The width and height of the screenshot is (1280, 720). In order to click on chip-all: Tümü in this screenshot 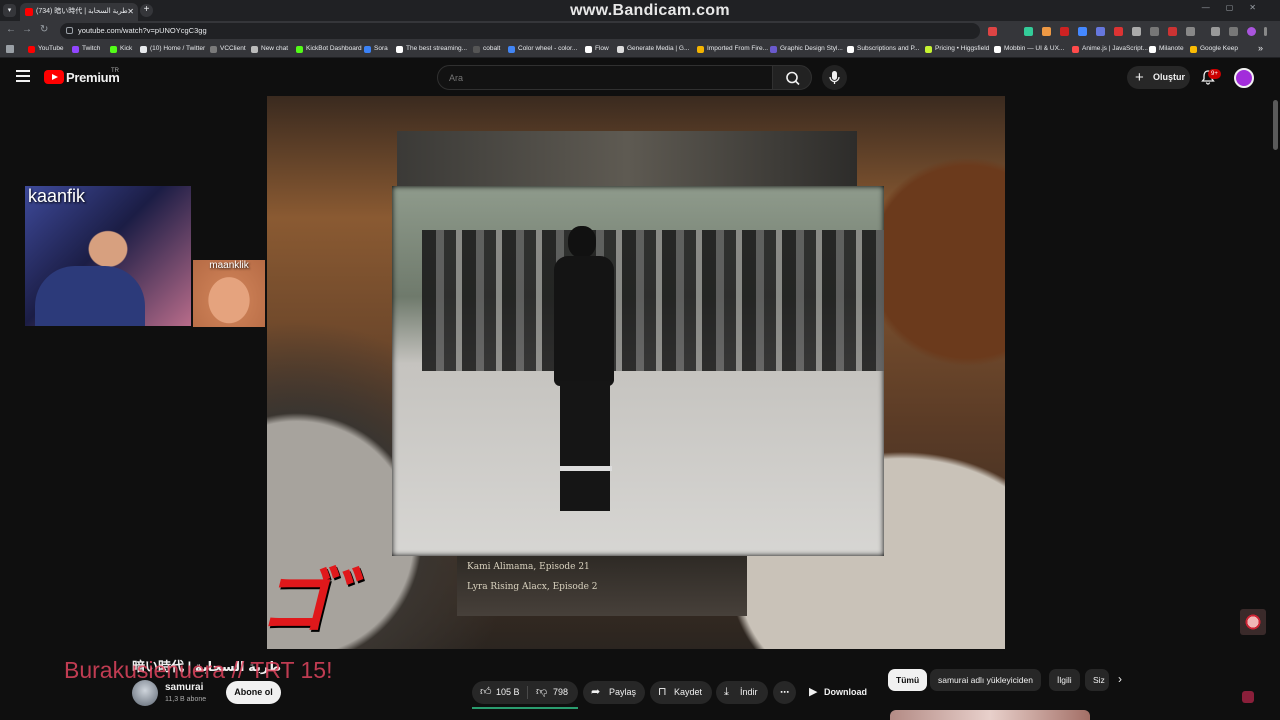, I will do `click(908, 680)`.